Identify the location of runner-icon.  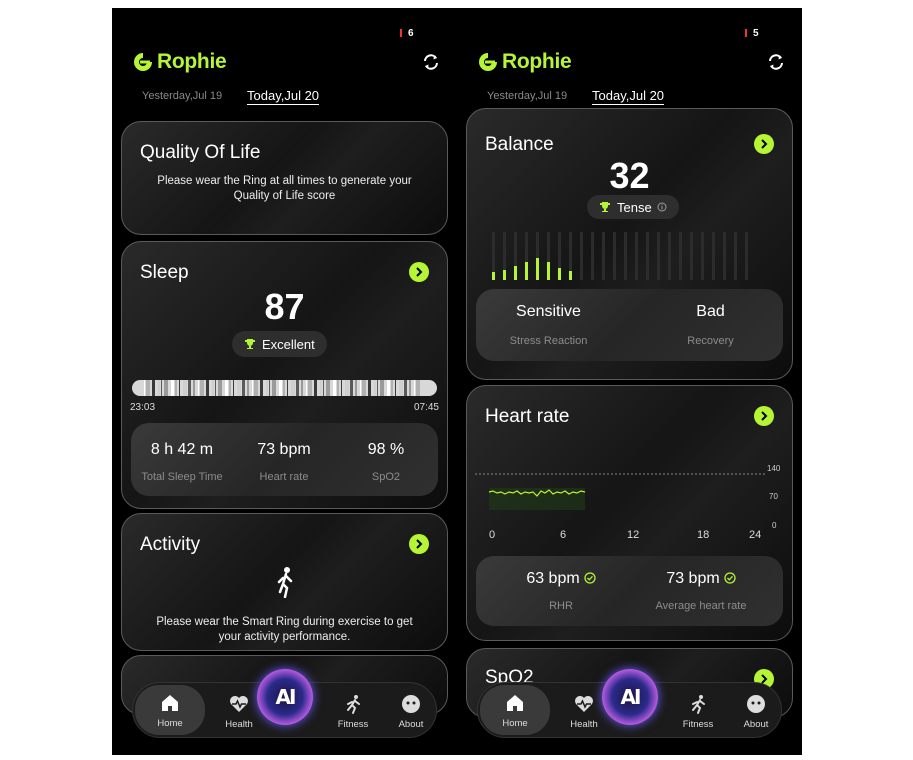
(285, 582).